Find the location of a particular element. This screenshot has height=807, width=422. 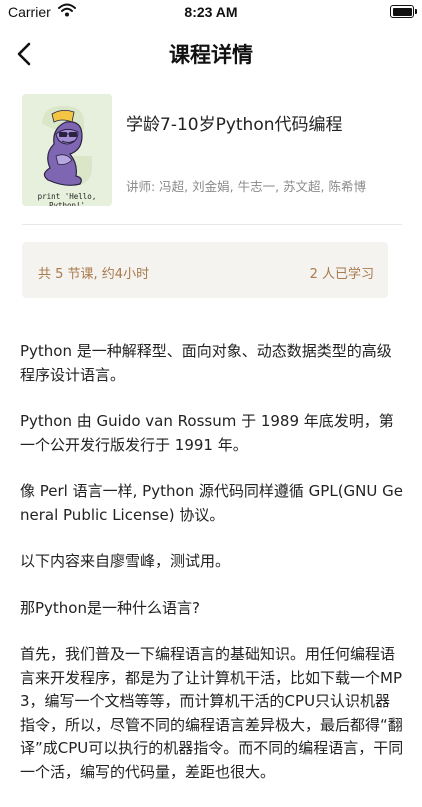

status-time: 8:23 AM is located at coordinates (211, 12).